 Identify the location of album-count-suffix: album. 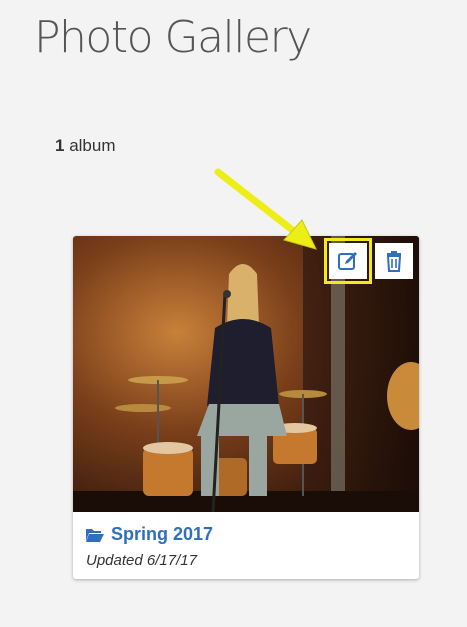
(90, 145).